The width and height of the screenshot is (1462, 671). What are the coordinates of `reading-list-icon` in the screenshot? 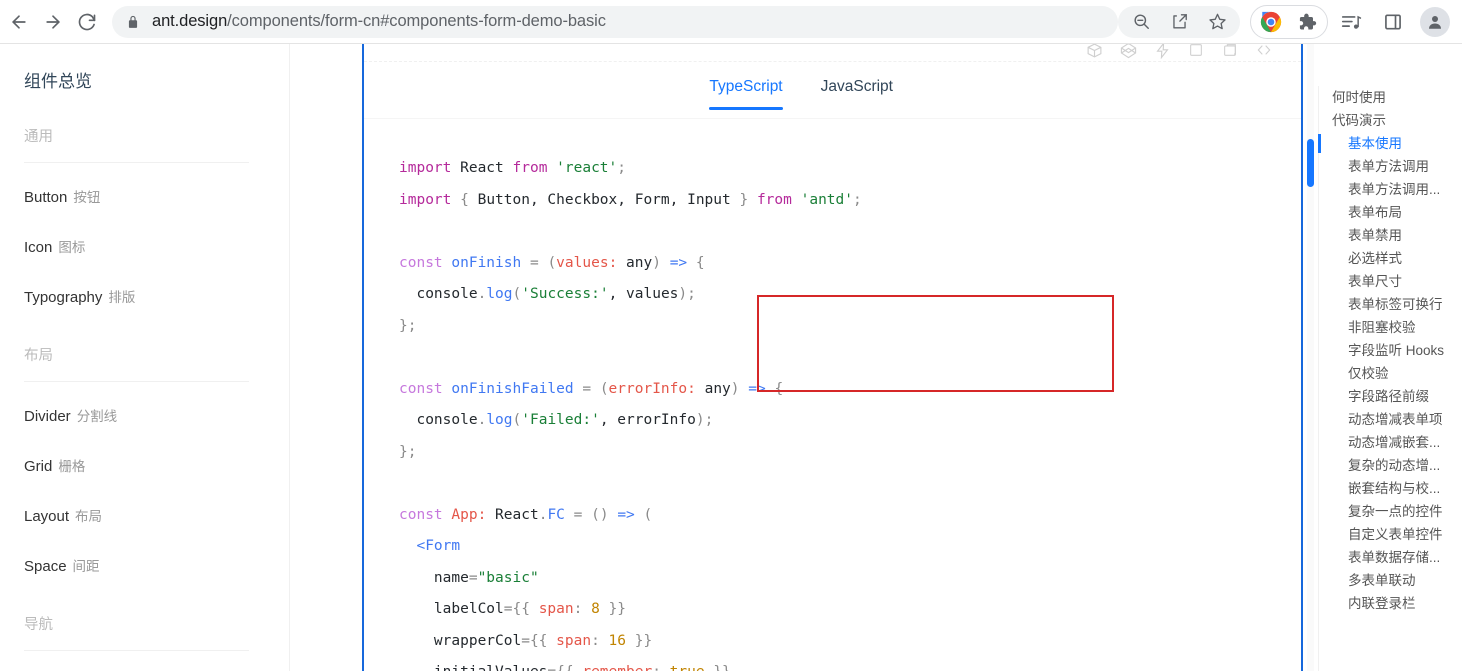 It's located at (1351, 22).